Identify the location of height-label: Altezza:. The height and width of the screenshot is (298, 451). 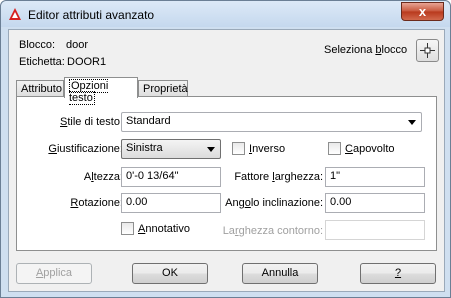
(103, 177).